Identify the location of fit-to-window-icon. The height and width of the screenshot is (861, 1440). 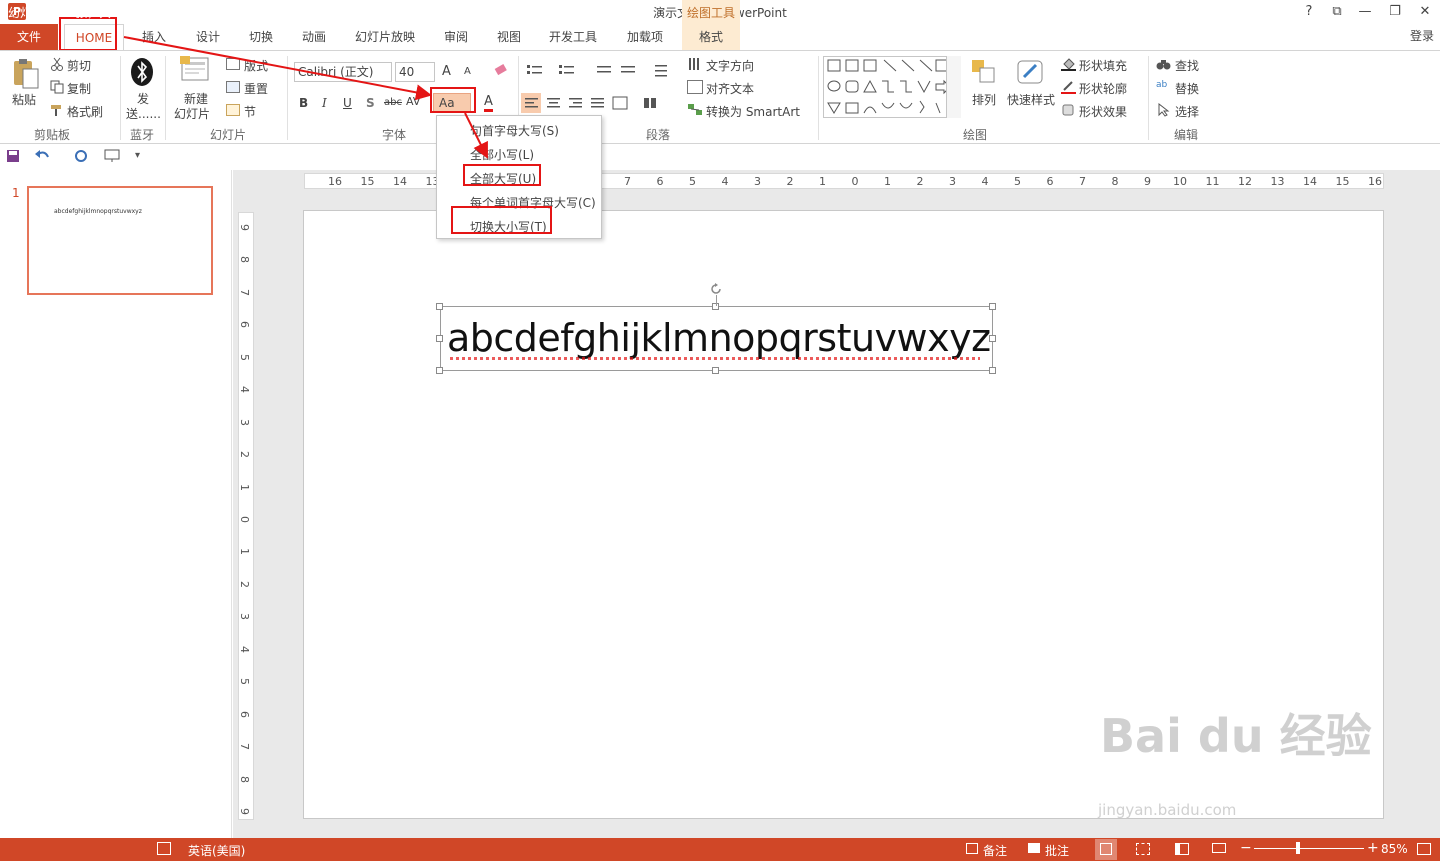
(1424, 849).